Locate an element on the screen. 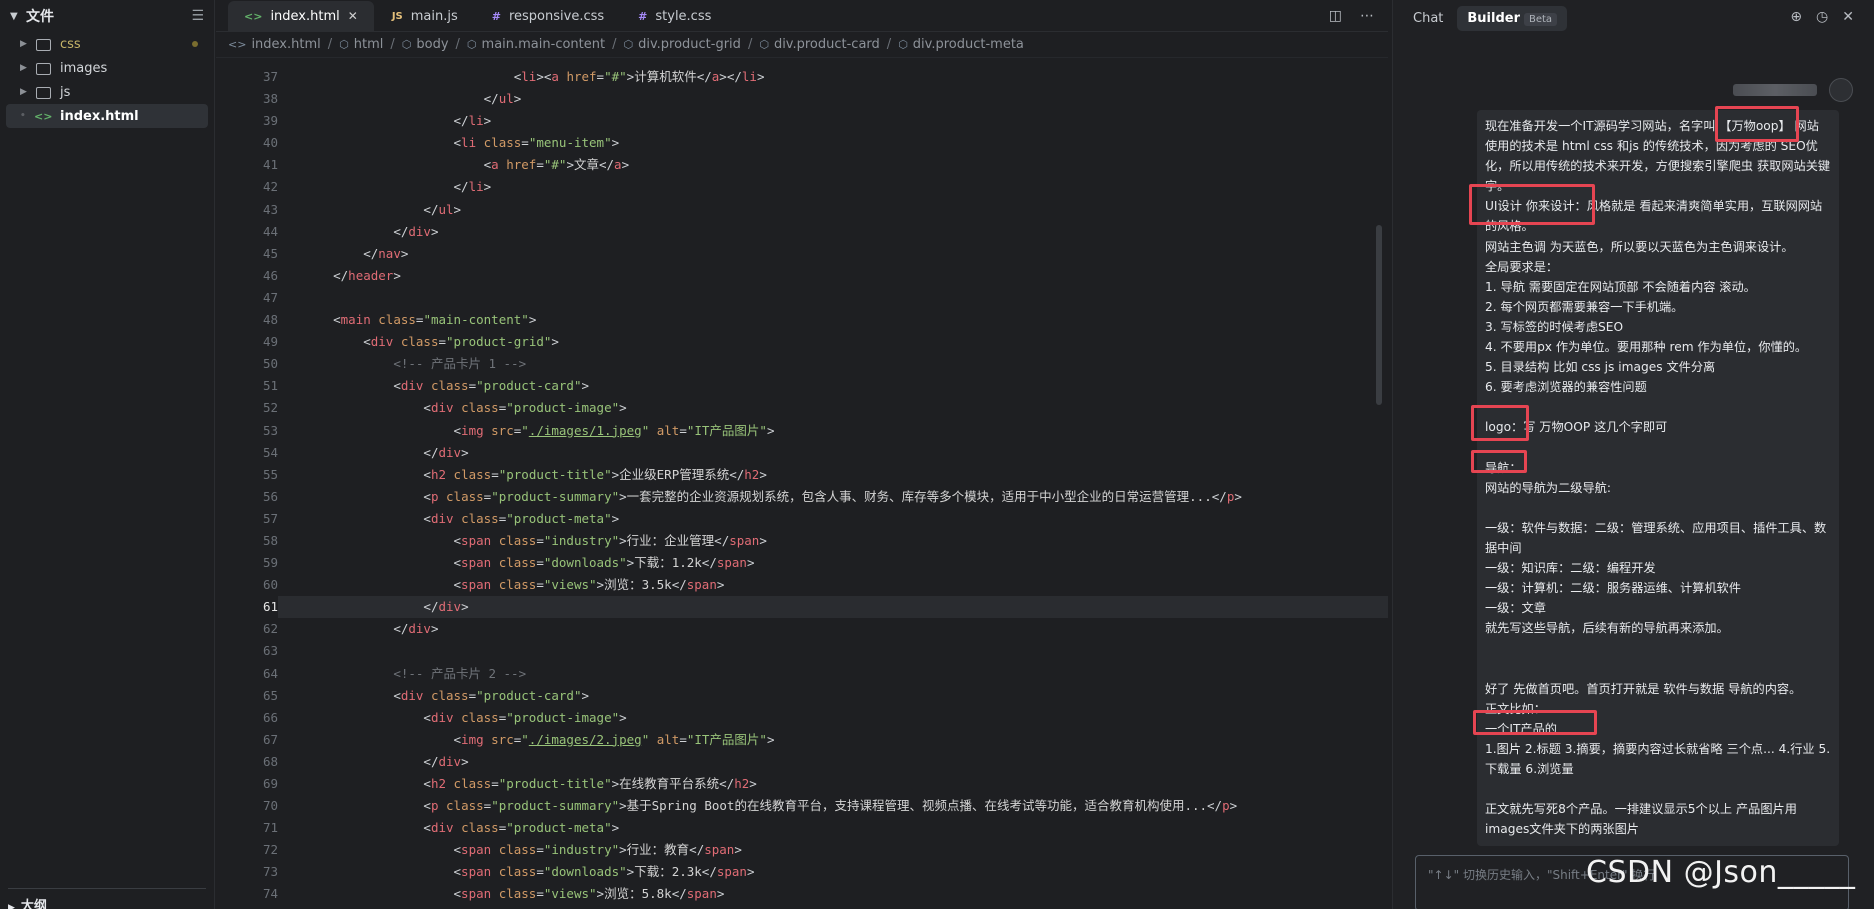  line-number: 43 is located at coordinates (270, 209).